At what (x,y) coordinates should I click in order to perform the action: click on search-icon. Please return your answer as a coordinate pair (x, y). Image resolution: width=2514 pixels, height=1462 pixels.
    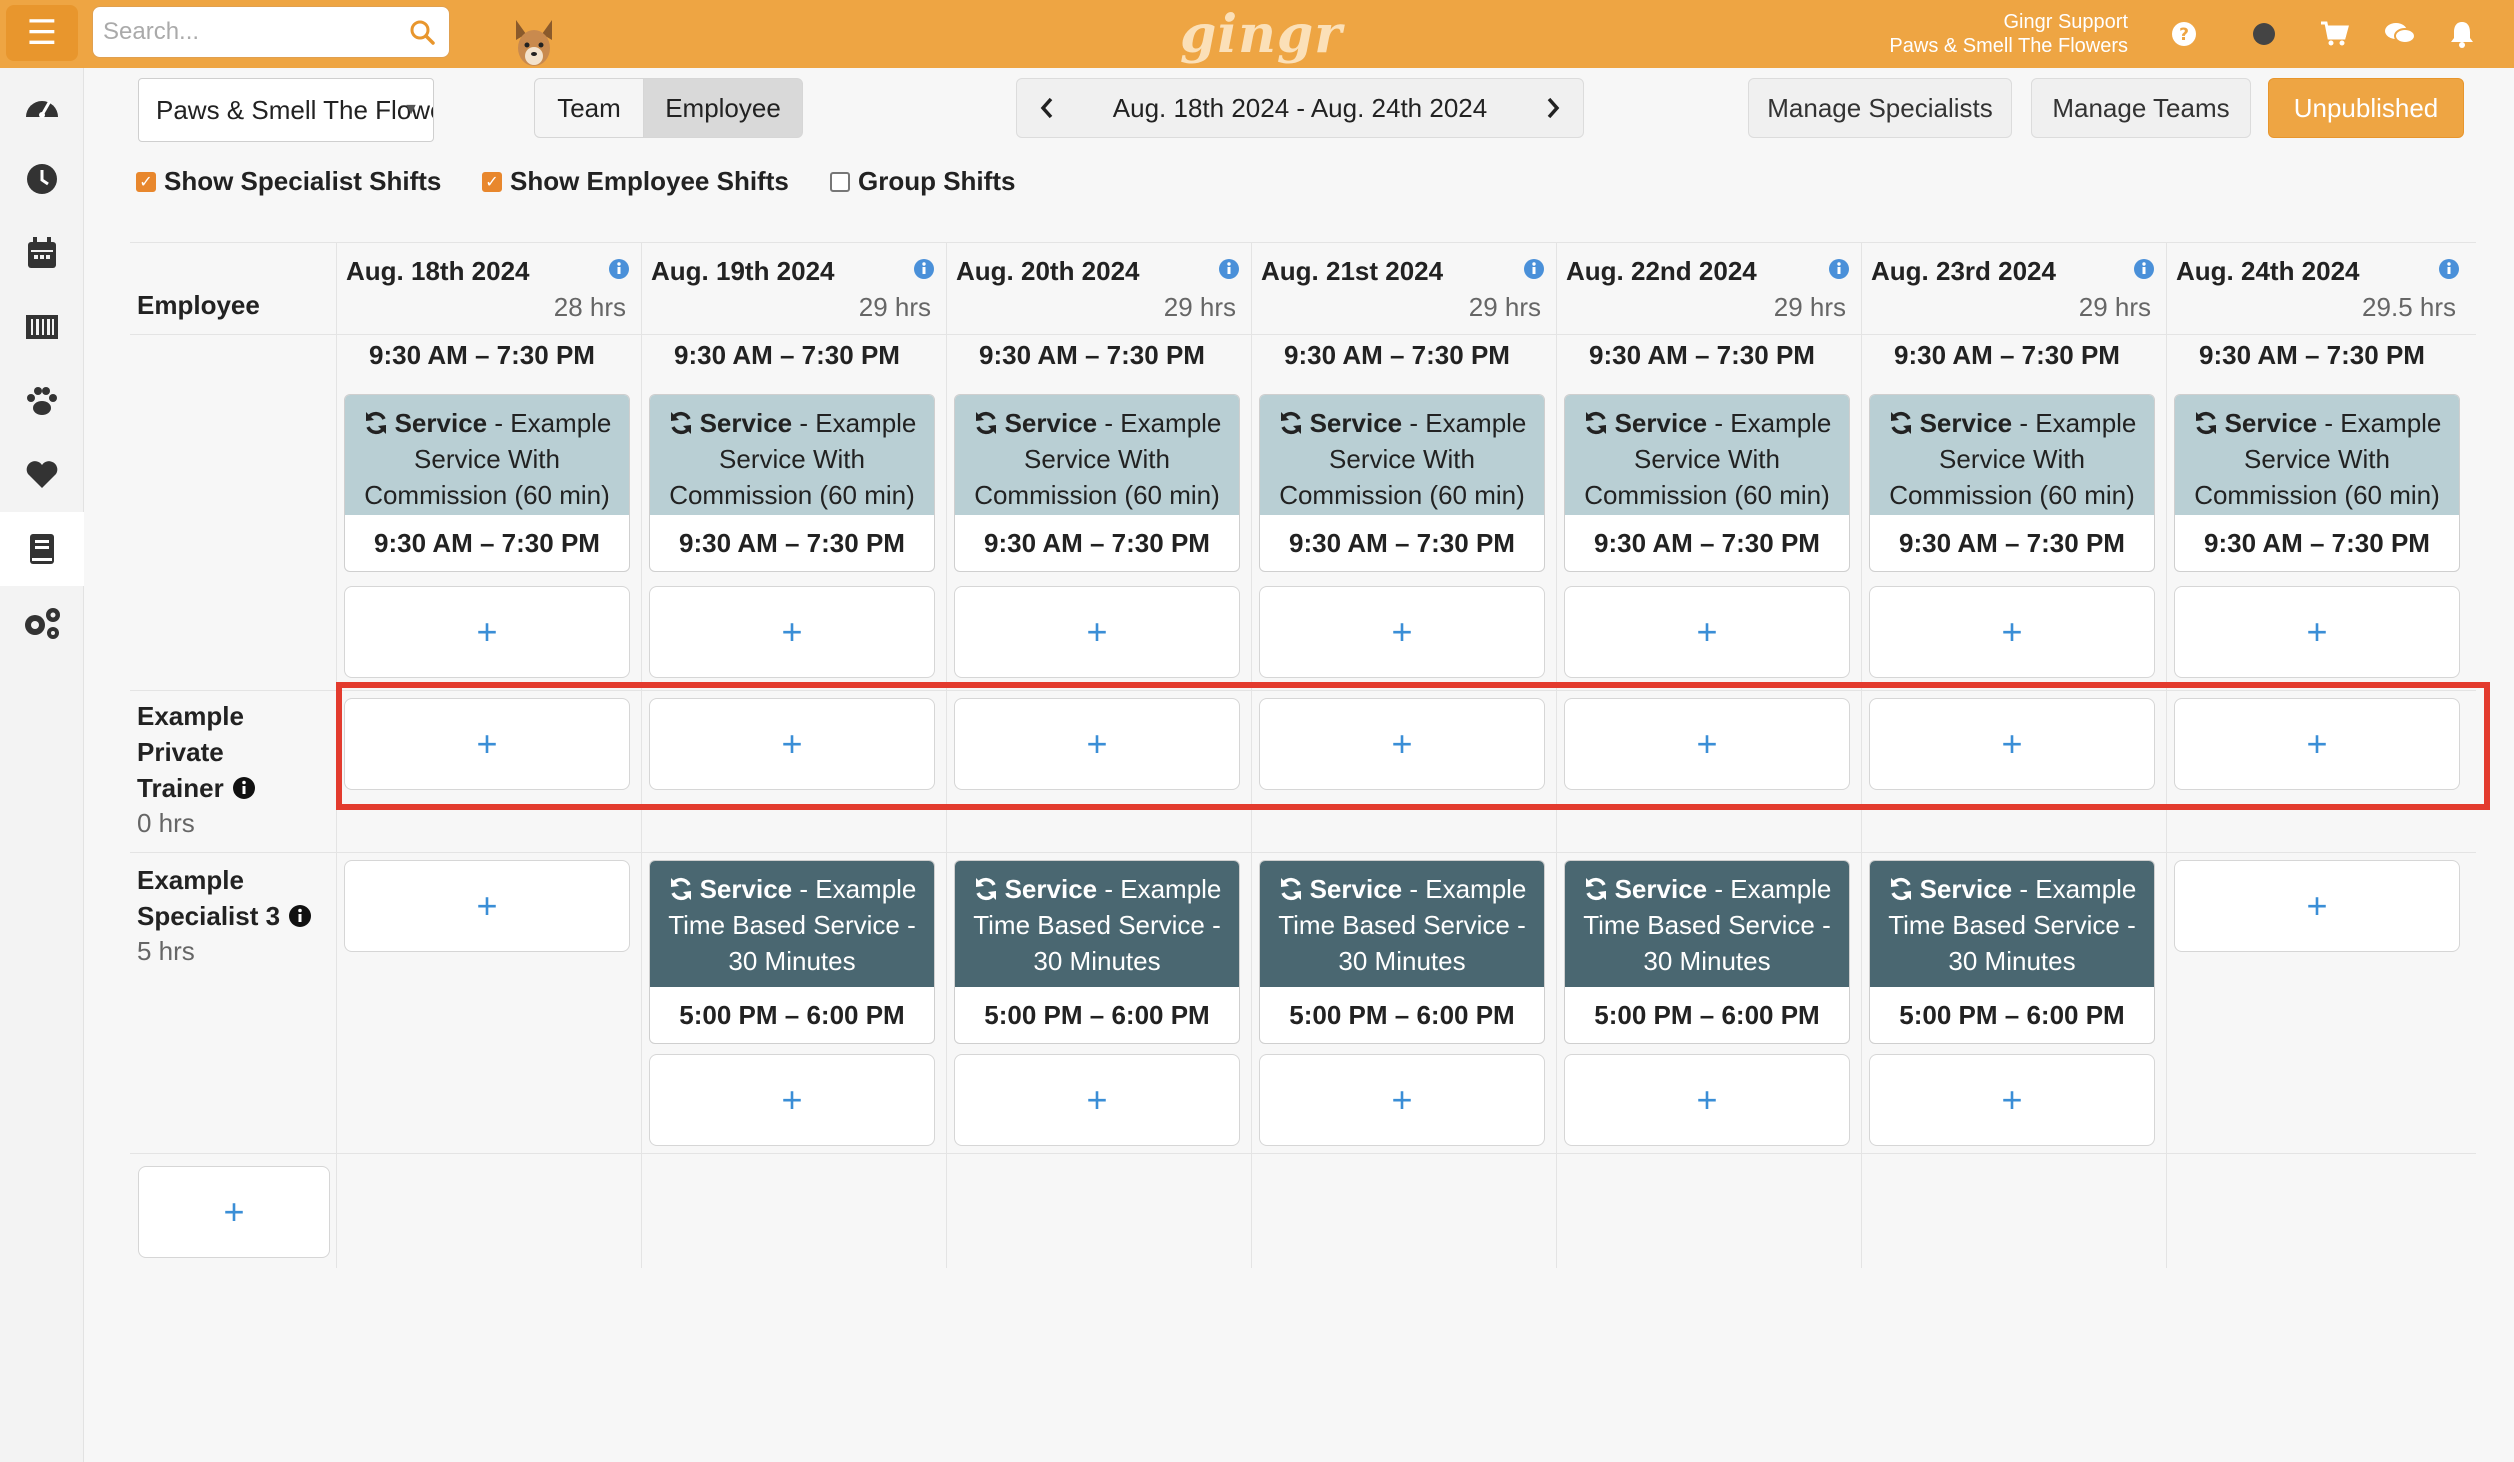
    Looking at the image, I should click on (422, 34).